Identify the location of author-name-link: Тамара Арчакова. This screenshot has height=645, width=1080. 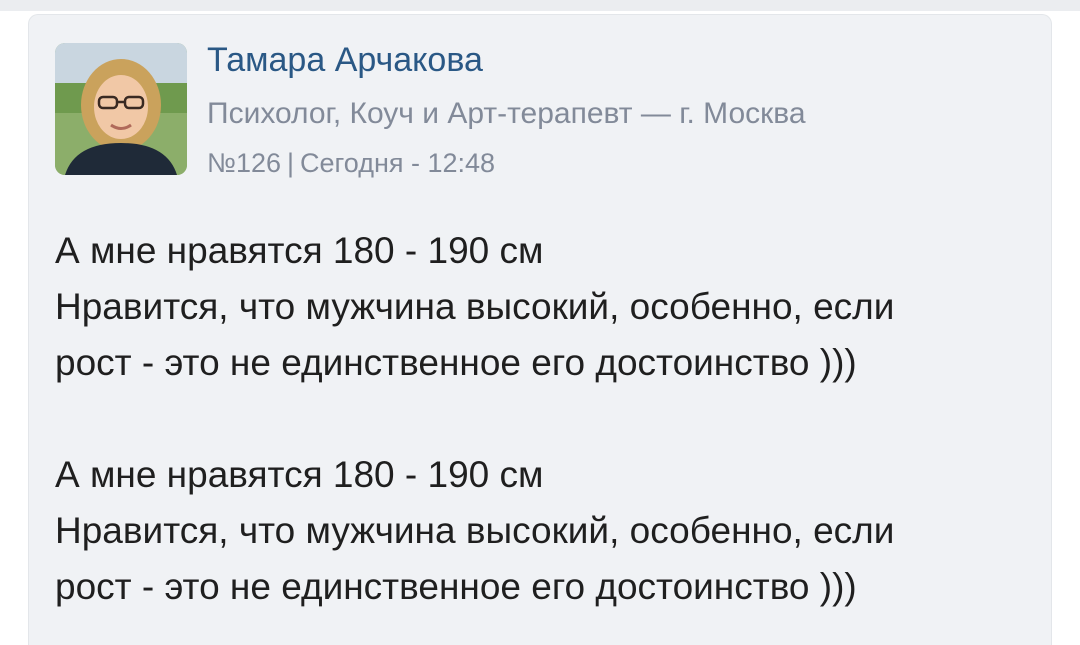
(345, 60).